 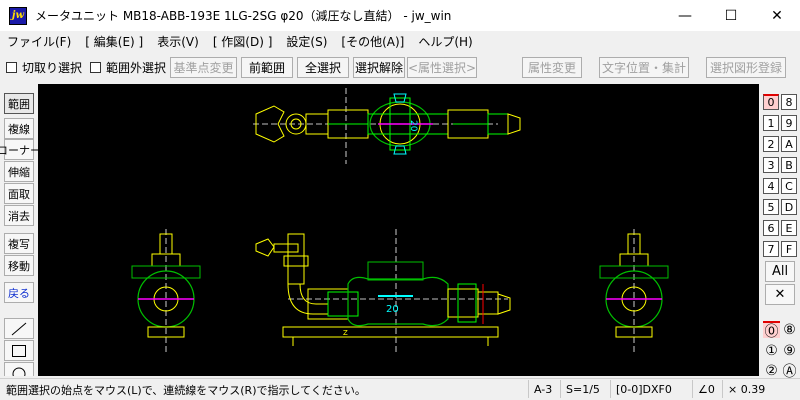 I want to click on menu-draw: [ 作図(D) ], so click(x=243, y=41).